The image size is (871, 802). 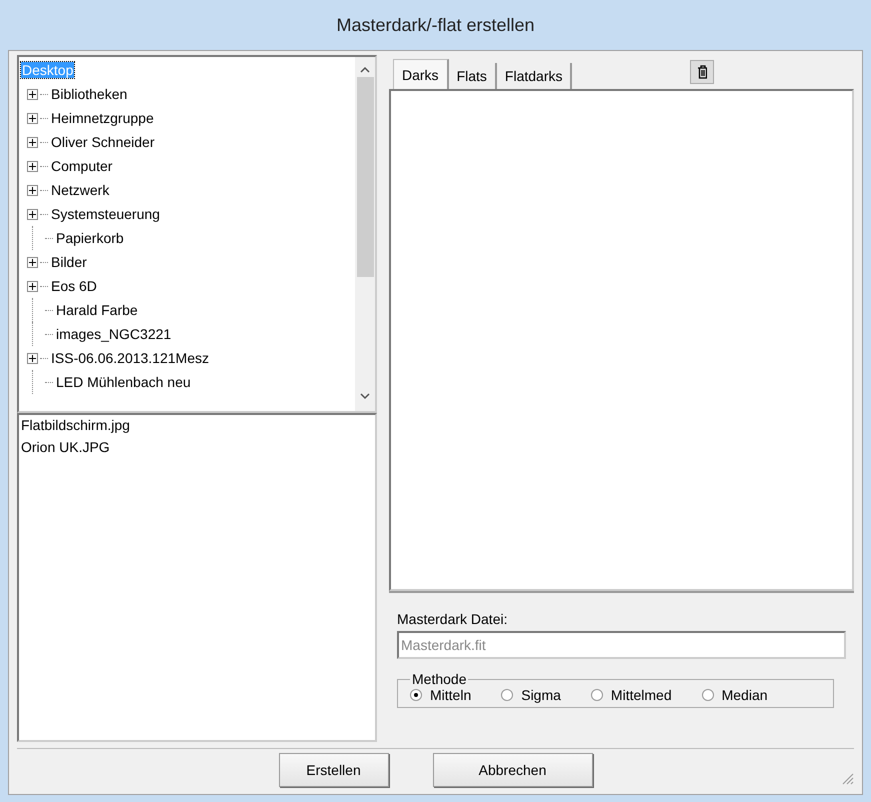 I want to click on scroll-down-icon, so click(x=365, y=396).